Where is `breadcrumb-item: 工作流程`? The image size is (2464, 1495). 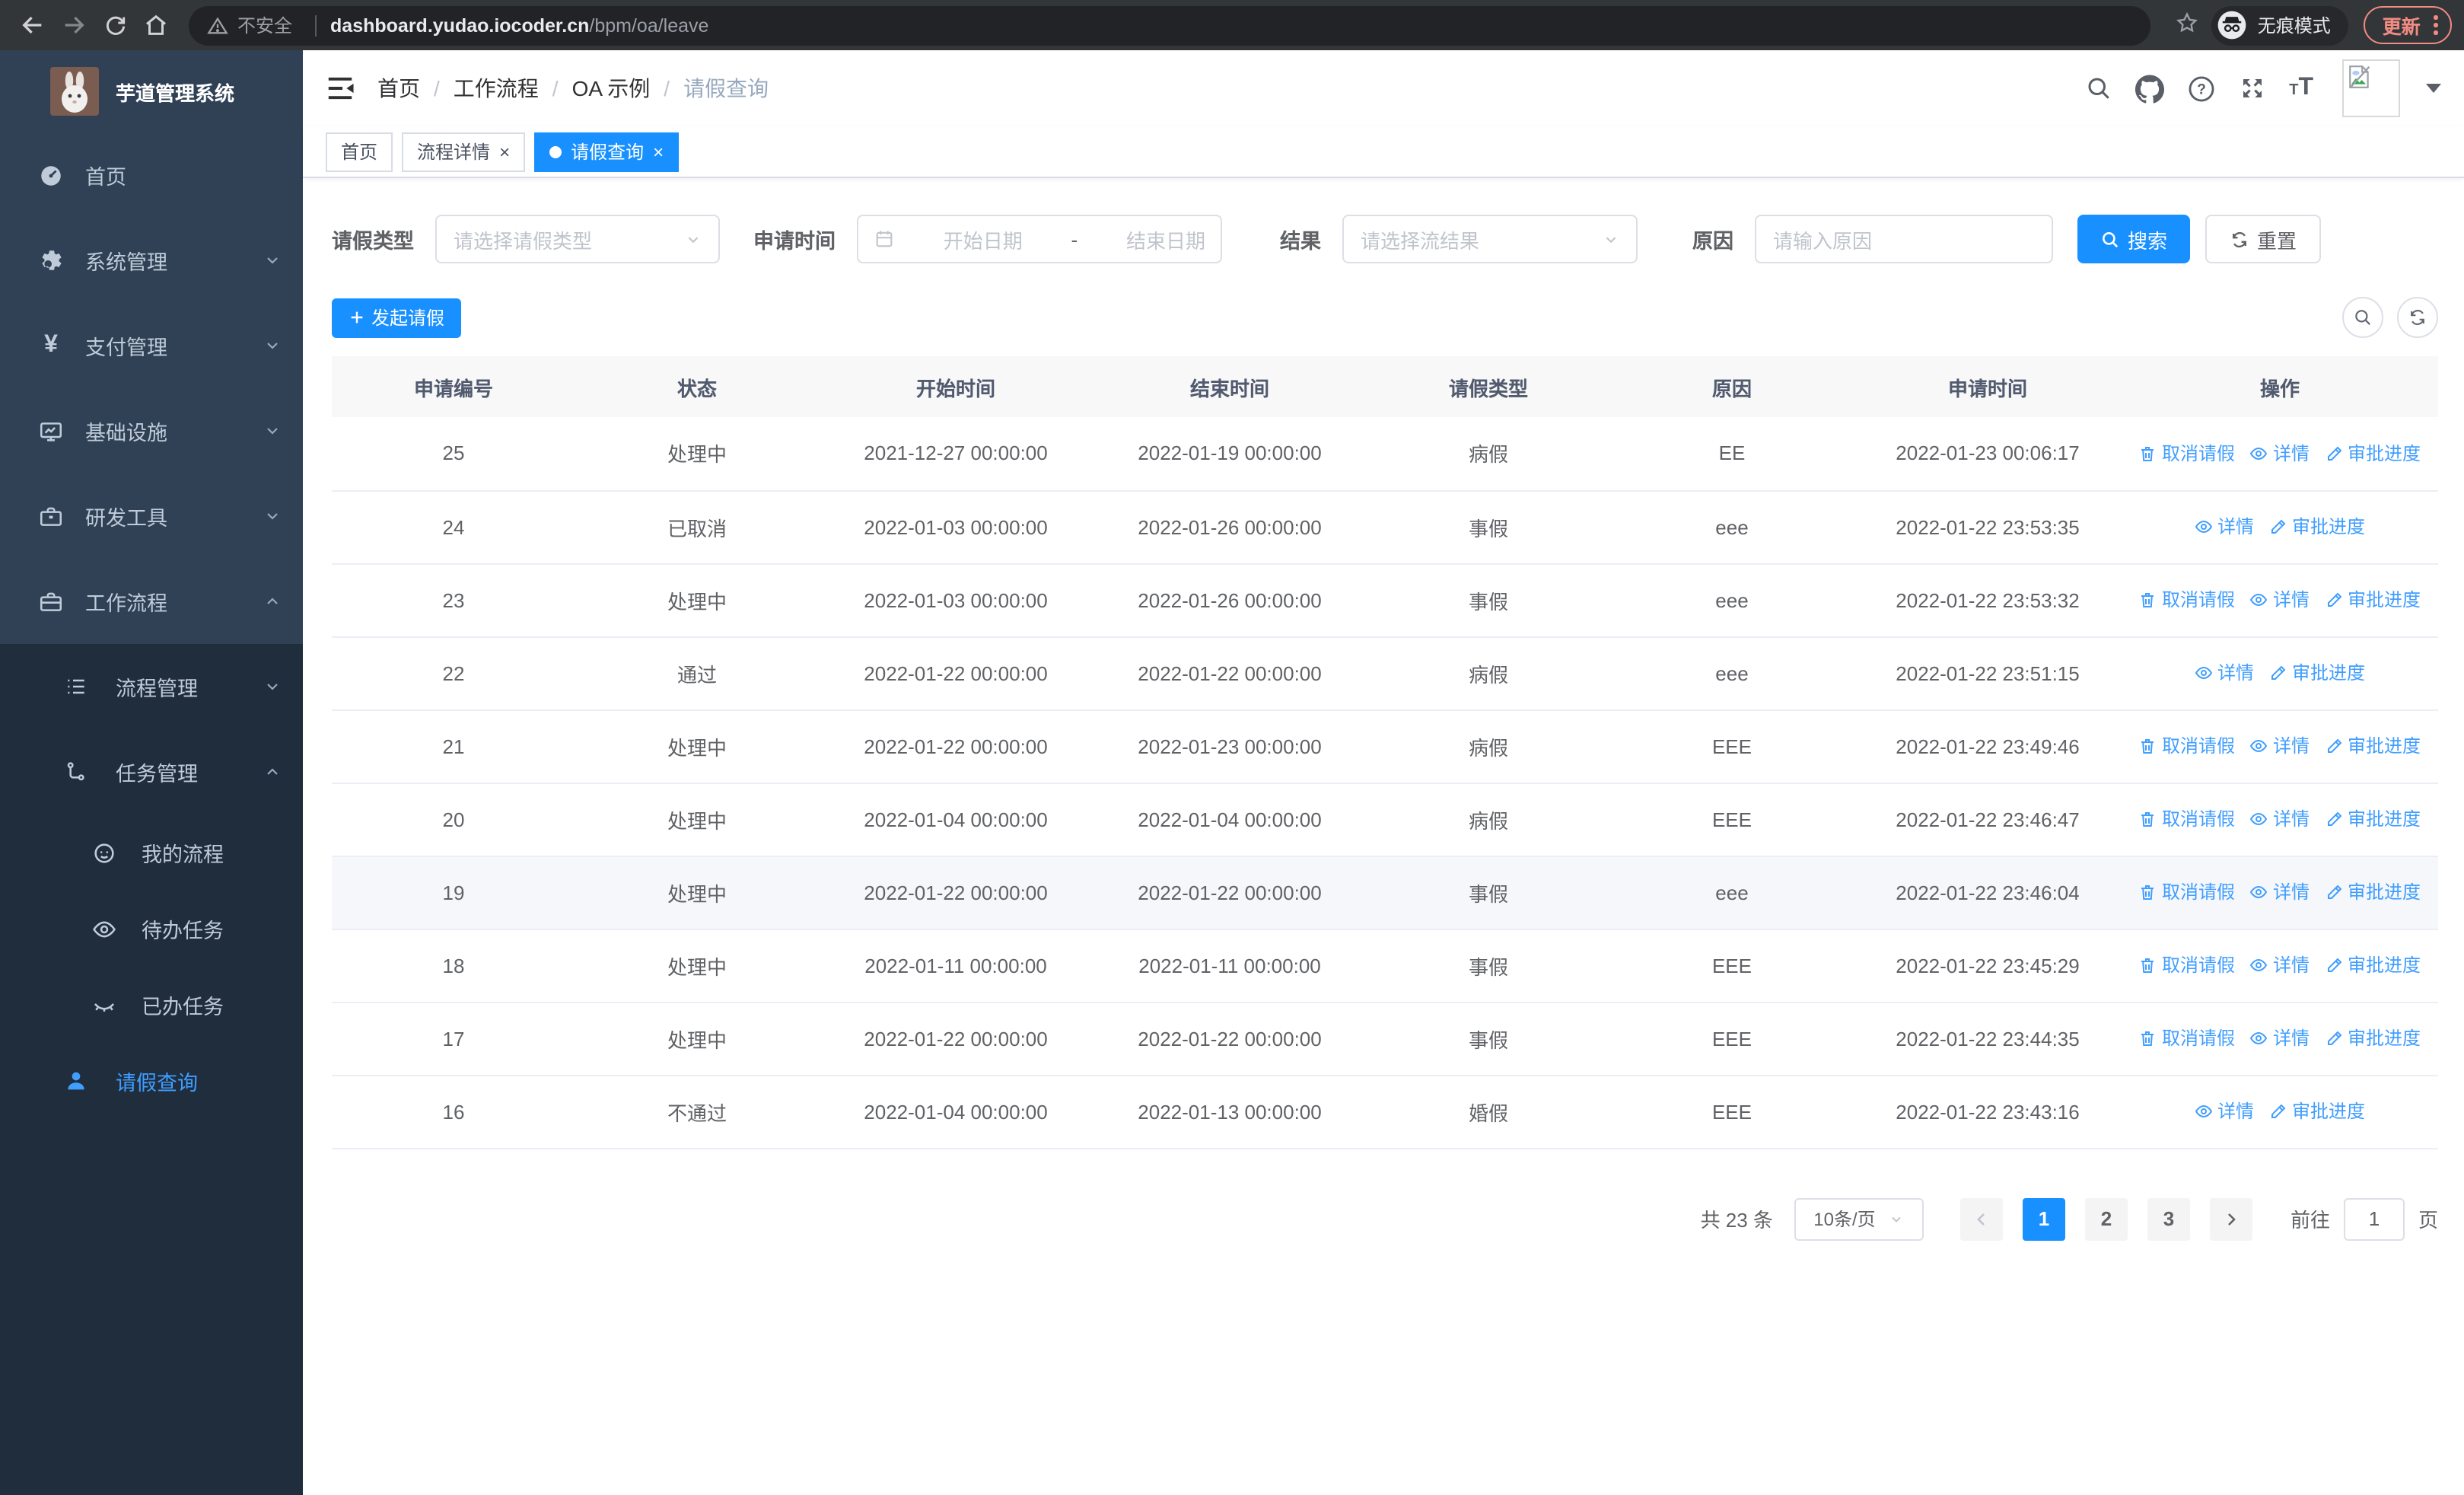
breadcrumb-item: 工作流程 is located at coordinates (496, 89).